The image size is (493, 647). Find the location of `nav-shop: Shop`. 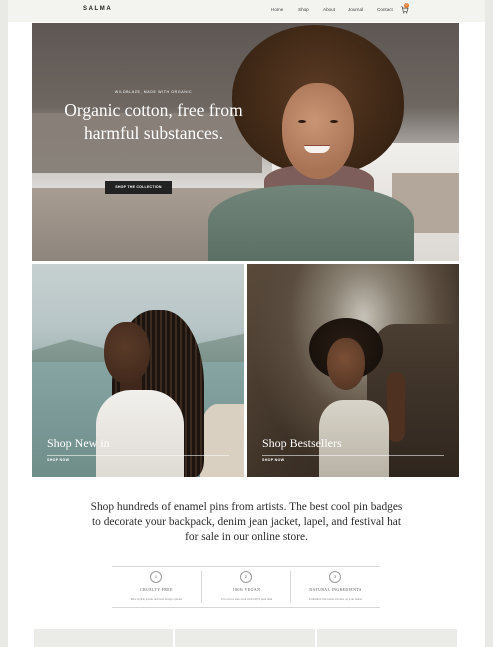

nav-shop: Shop is located at coordinates (303, 9).